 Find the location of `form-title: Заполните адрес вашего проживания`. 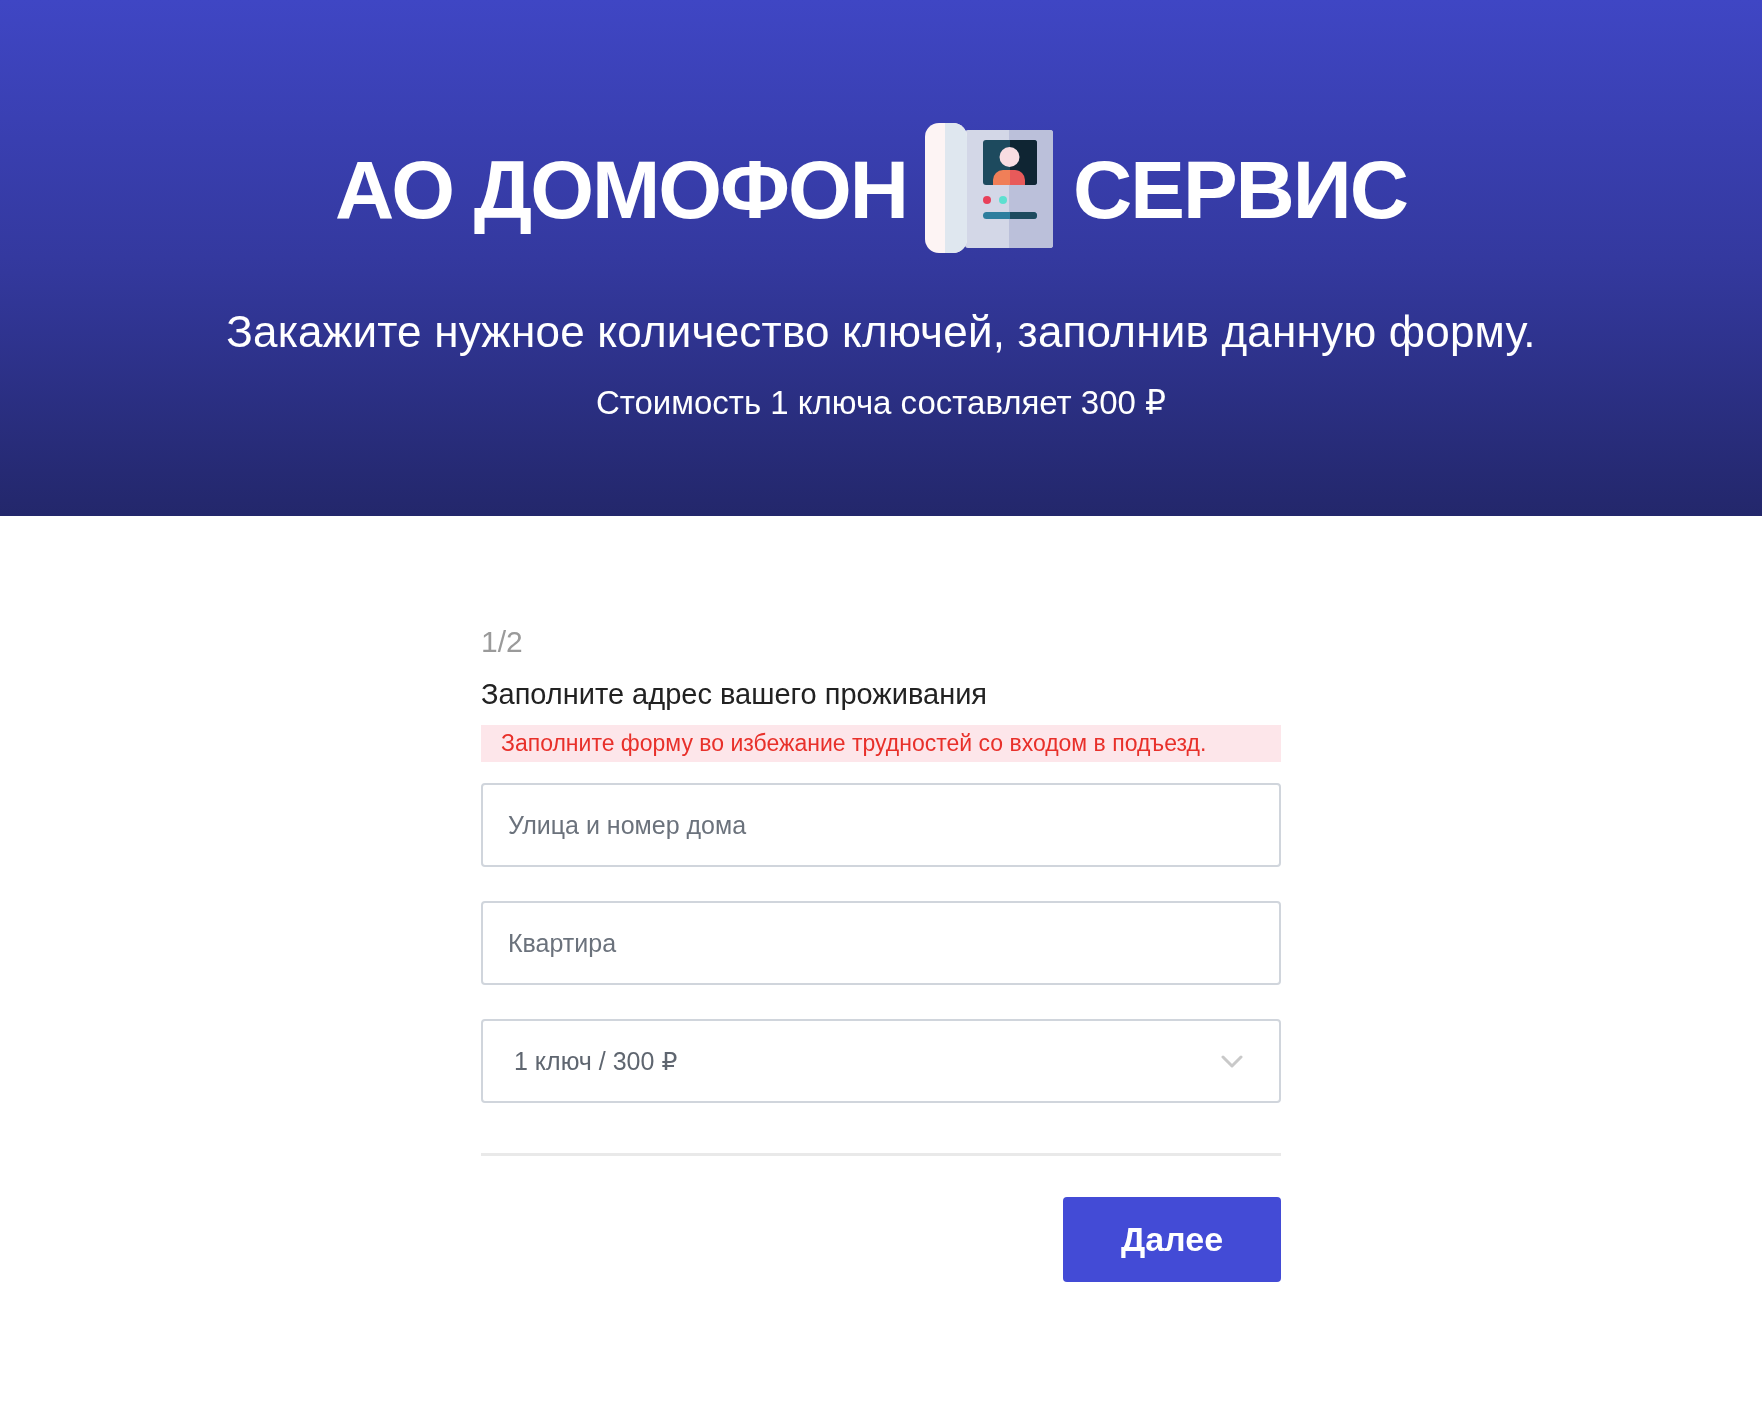

form-title: Заполните адрес вашего проживания is located at coordinates (735, 694).